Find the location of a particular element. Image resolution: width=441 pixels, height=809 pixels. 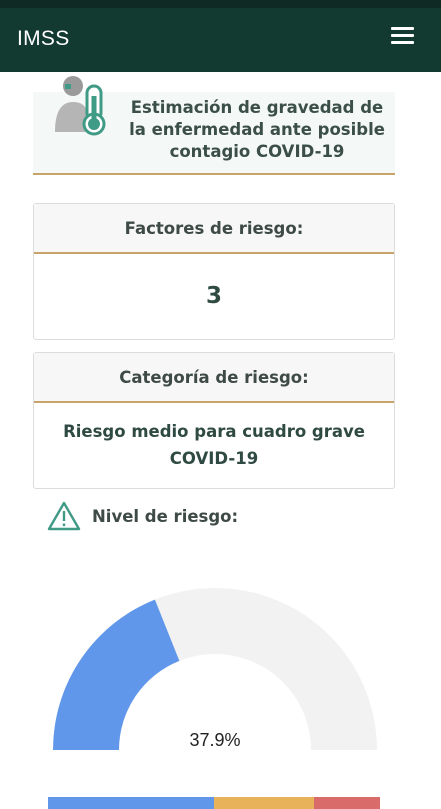

risk-category-label: Categoría de riesgo: is located at coordinates (214, 378).